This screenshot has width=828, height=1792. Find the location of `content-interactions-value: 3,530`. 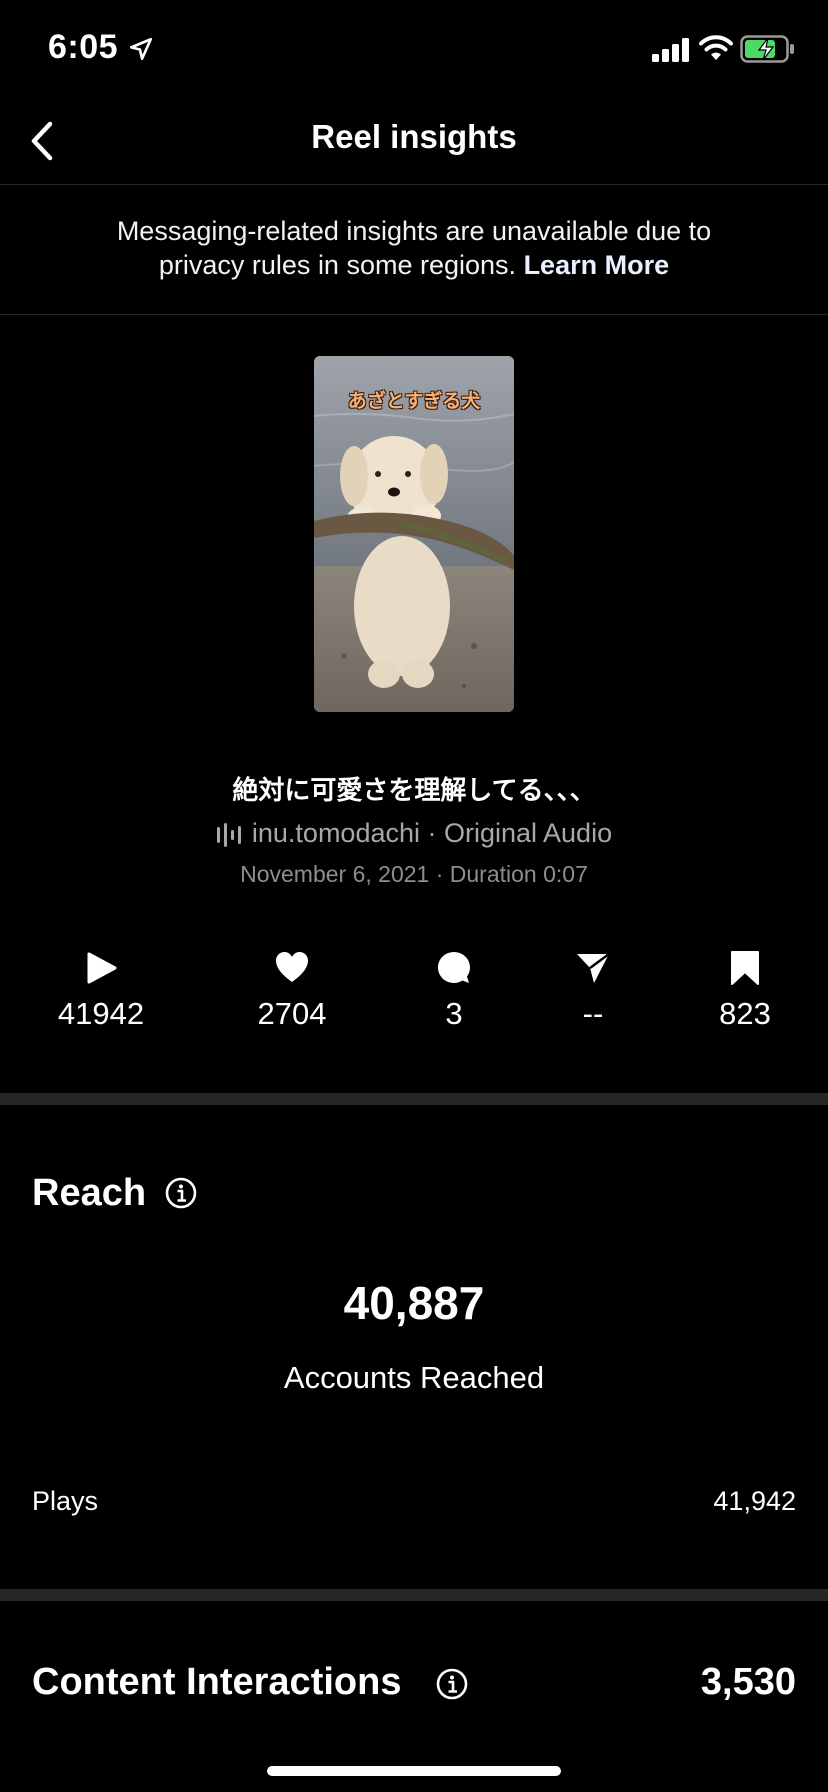

content-interactions-value: 3,530 is located at coordinates (748, 1682).